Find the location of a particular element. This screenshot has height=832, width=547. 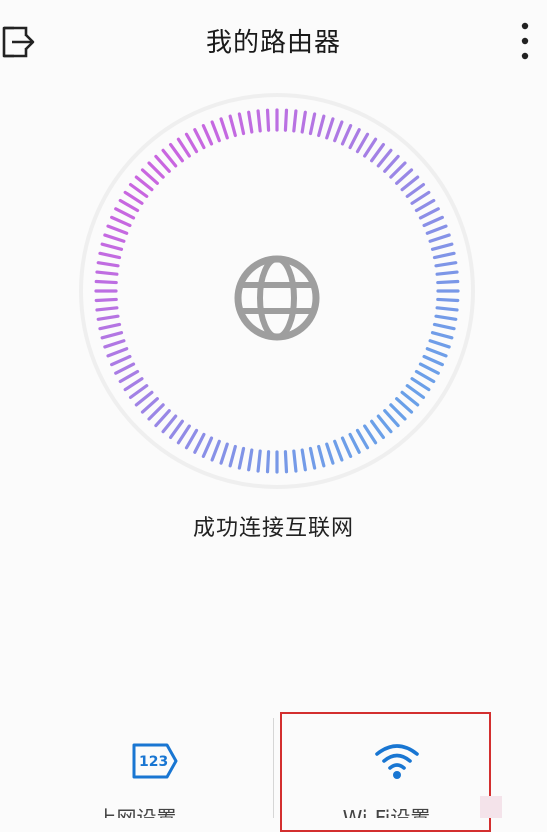

more-menu-button is located at coordinates (525, 41).